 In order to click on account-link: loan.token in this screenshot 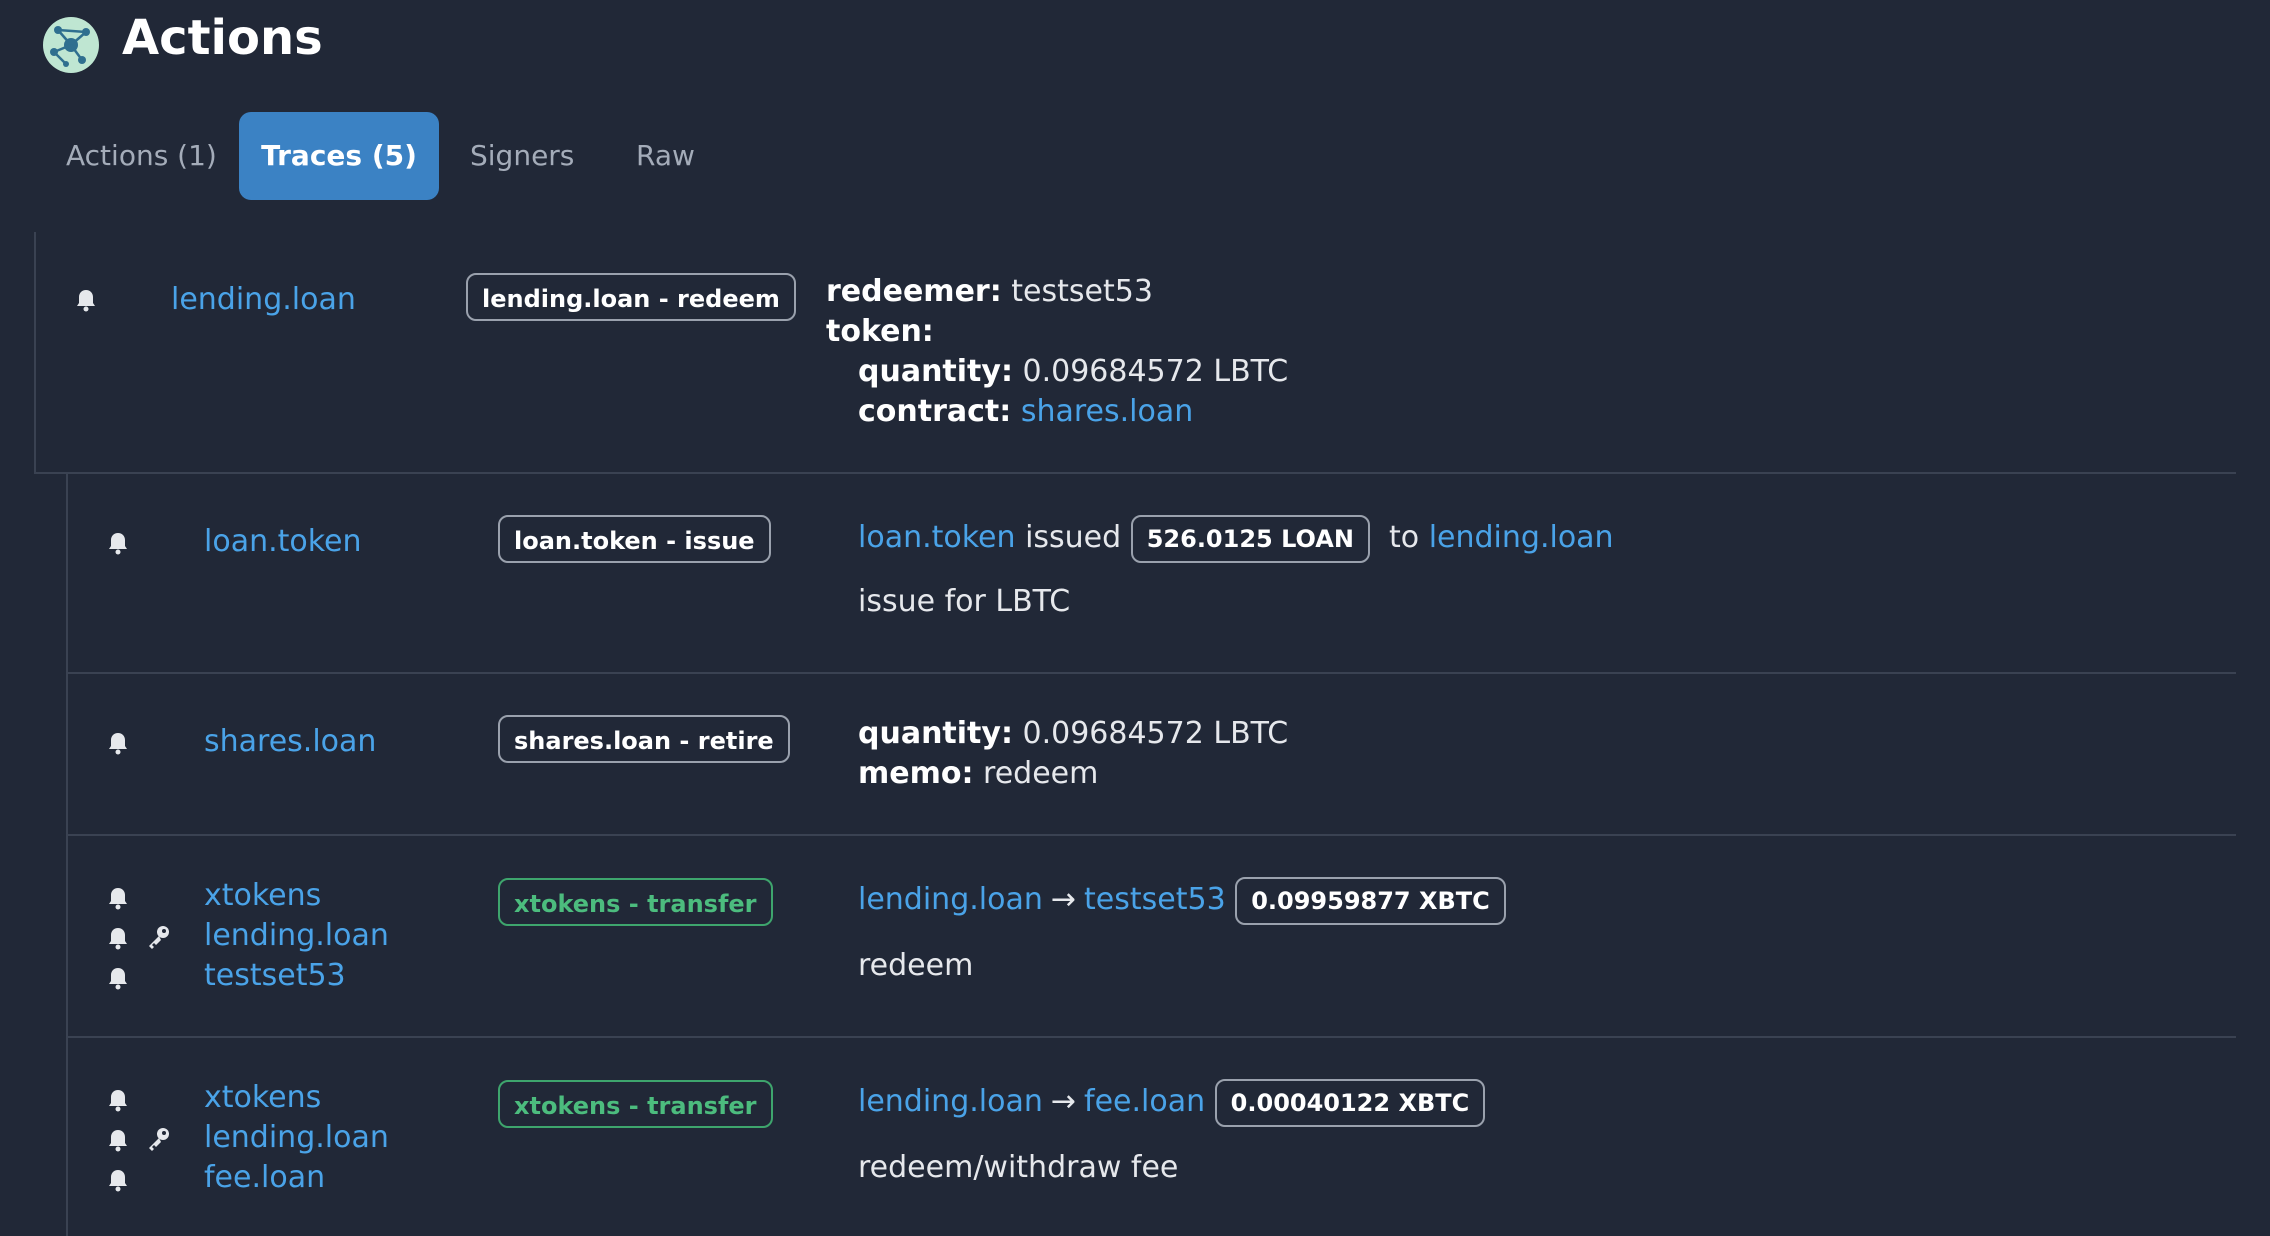, I will do `click(283, 542)`.